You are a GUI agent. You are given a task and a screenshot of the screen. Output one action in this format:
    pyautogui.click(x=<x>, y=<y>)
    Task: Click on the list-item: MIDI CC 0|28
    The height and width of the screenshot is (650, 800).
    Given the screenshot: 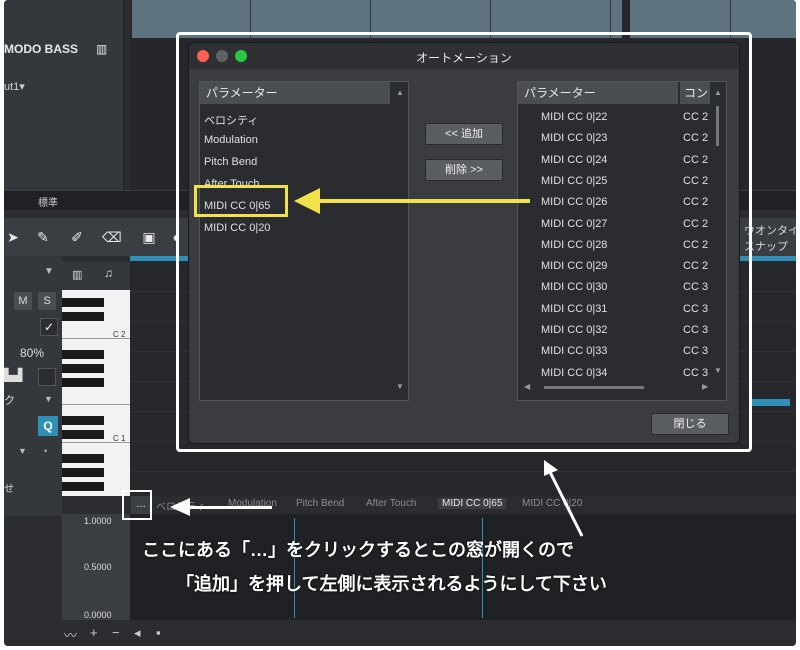 What is the action you would take?
    pyautogui.click(x=574, y=245)
    